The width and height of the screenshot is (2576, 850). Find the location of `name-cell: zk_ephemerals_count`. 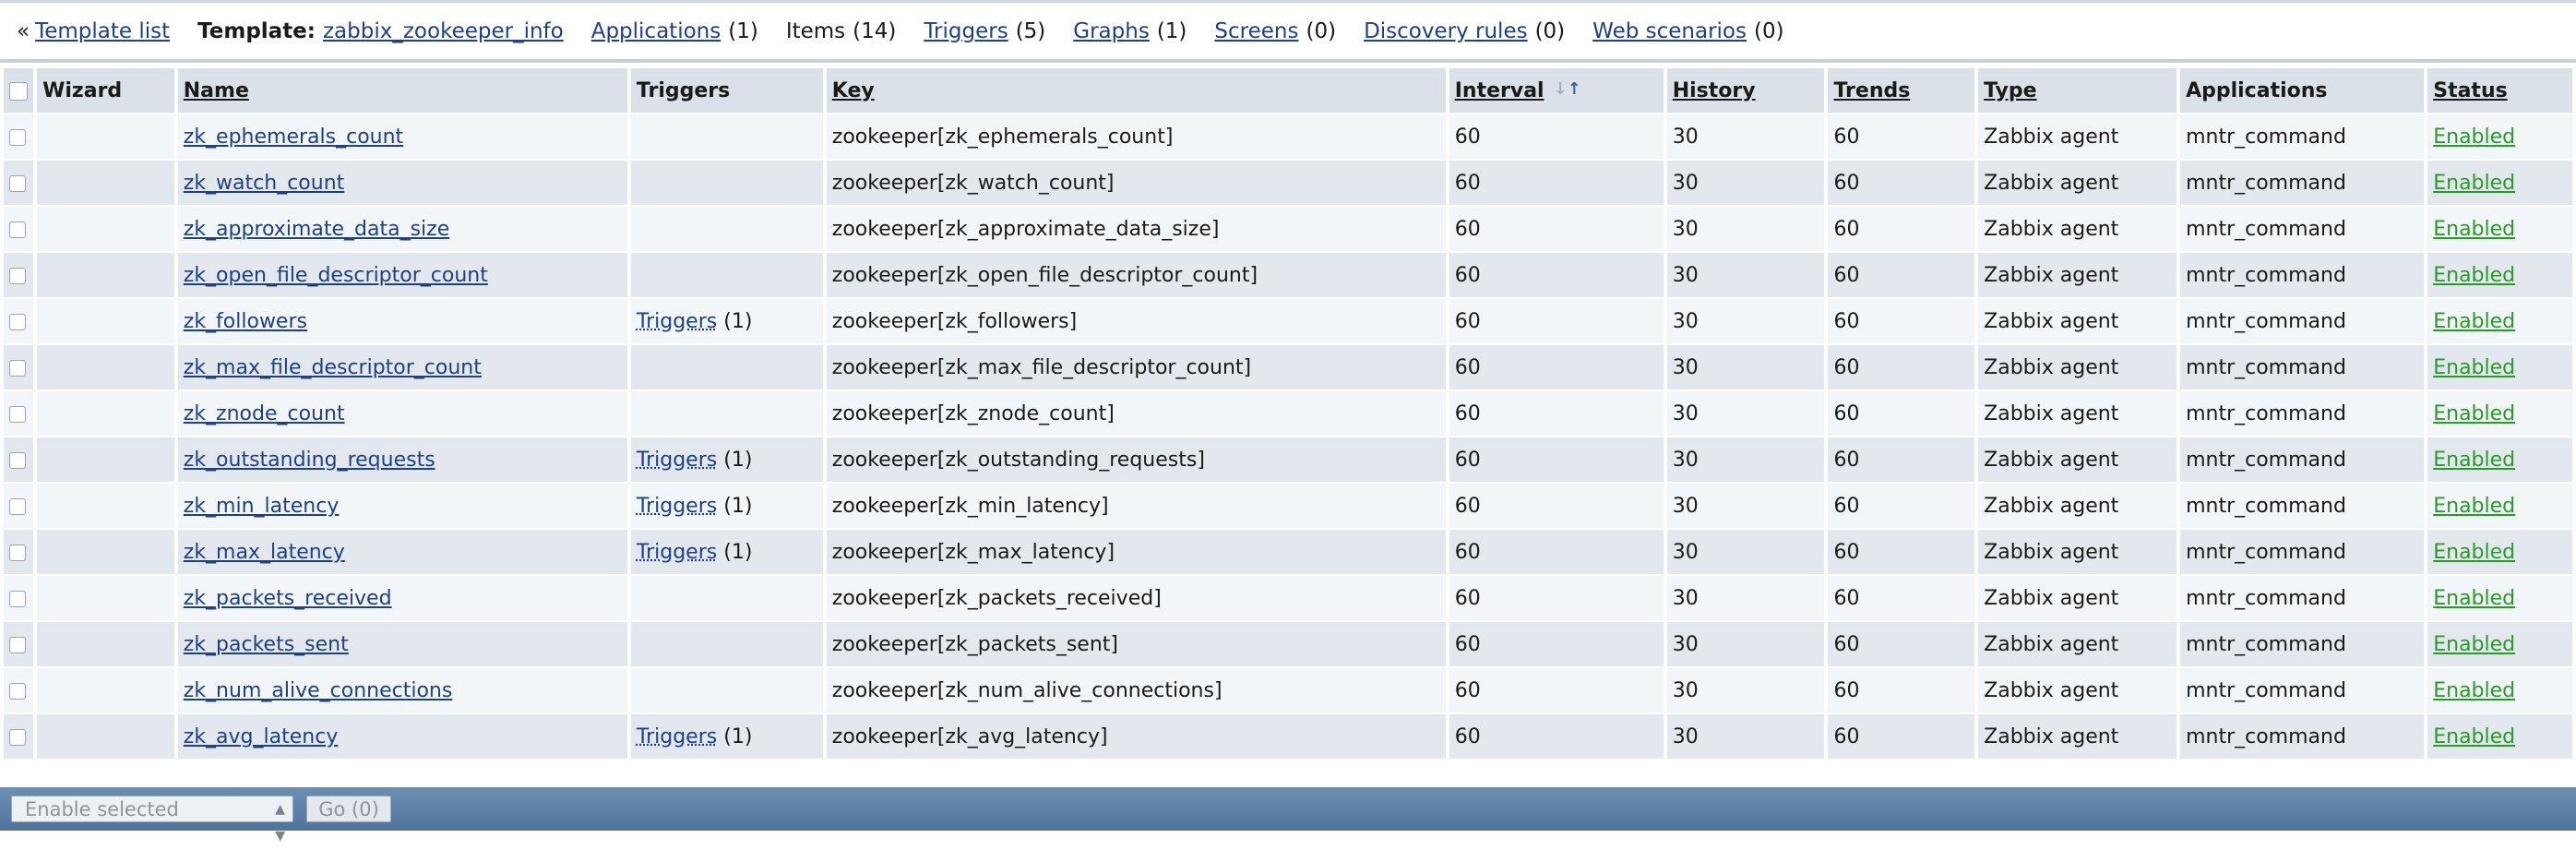

name-cell: zk_ephemerals_count is located at coordinates (402, 136).